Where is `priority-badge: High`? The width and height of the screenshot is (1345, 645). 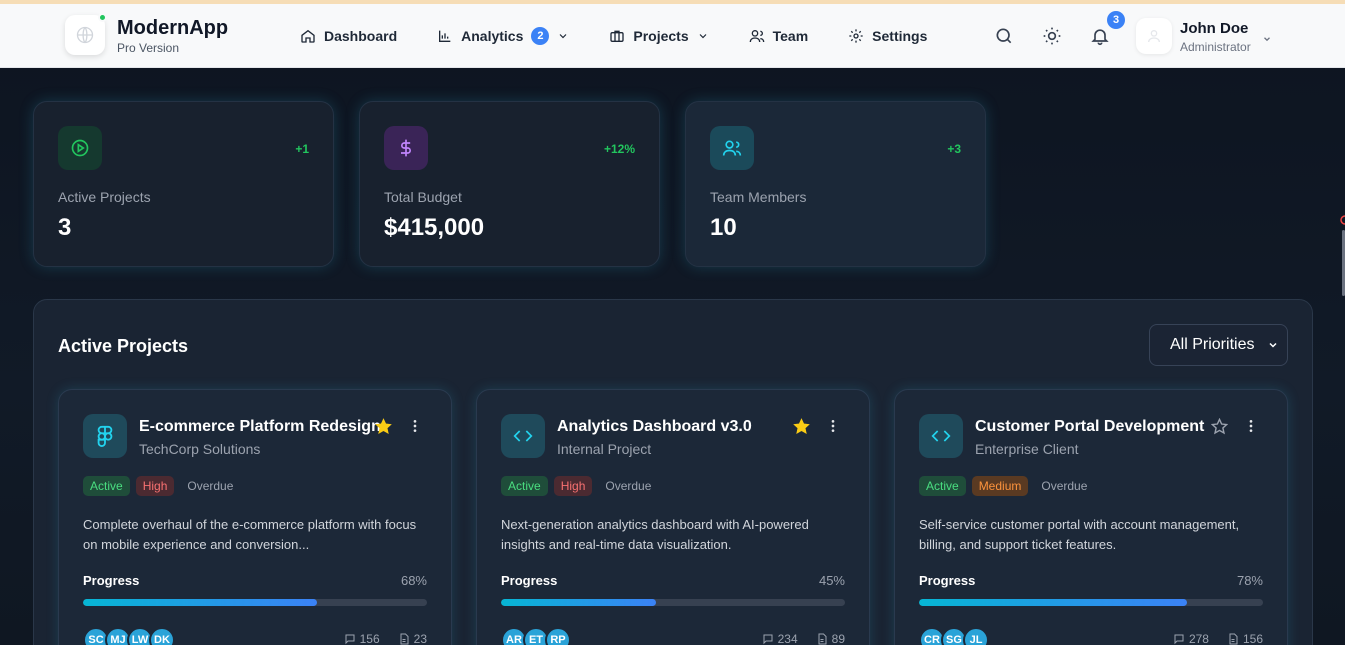
priority-badge: High is located at coordinates (573, 486).